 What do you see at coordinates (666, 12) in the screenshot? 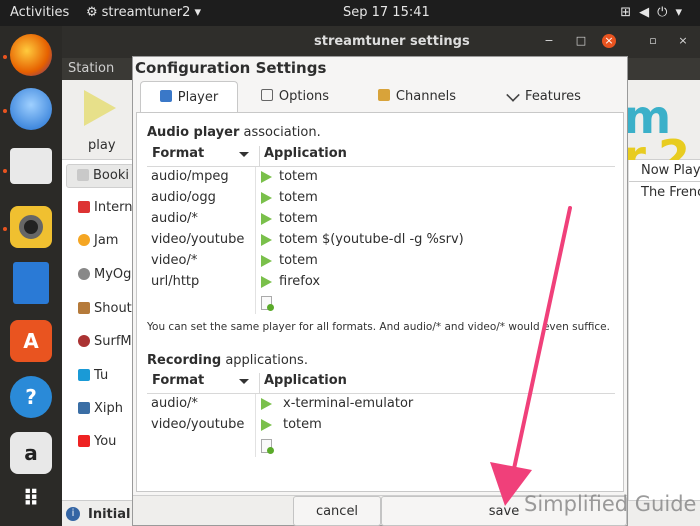
I see `power-icon: ⏻` at bounding box center [666, 12].